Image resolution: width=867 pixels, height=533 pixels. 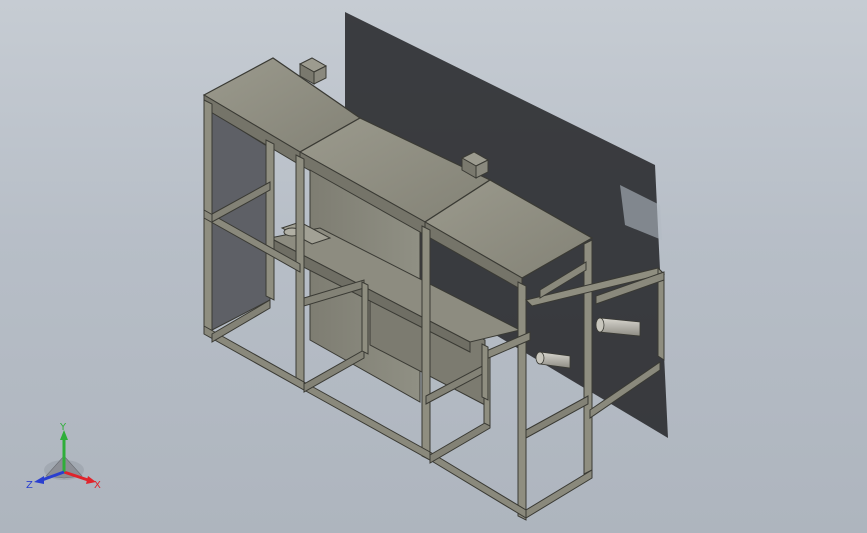 What do you see at coordinates (63, 456) in the screenshot?
I see `coordinate-triad: Y X Z` at bounding box center [63, 456].